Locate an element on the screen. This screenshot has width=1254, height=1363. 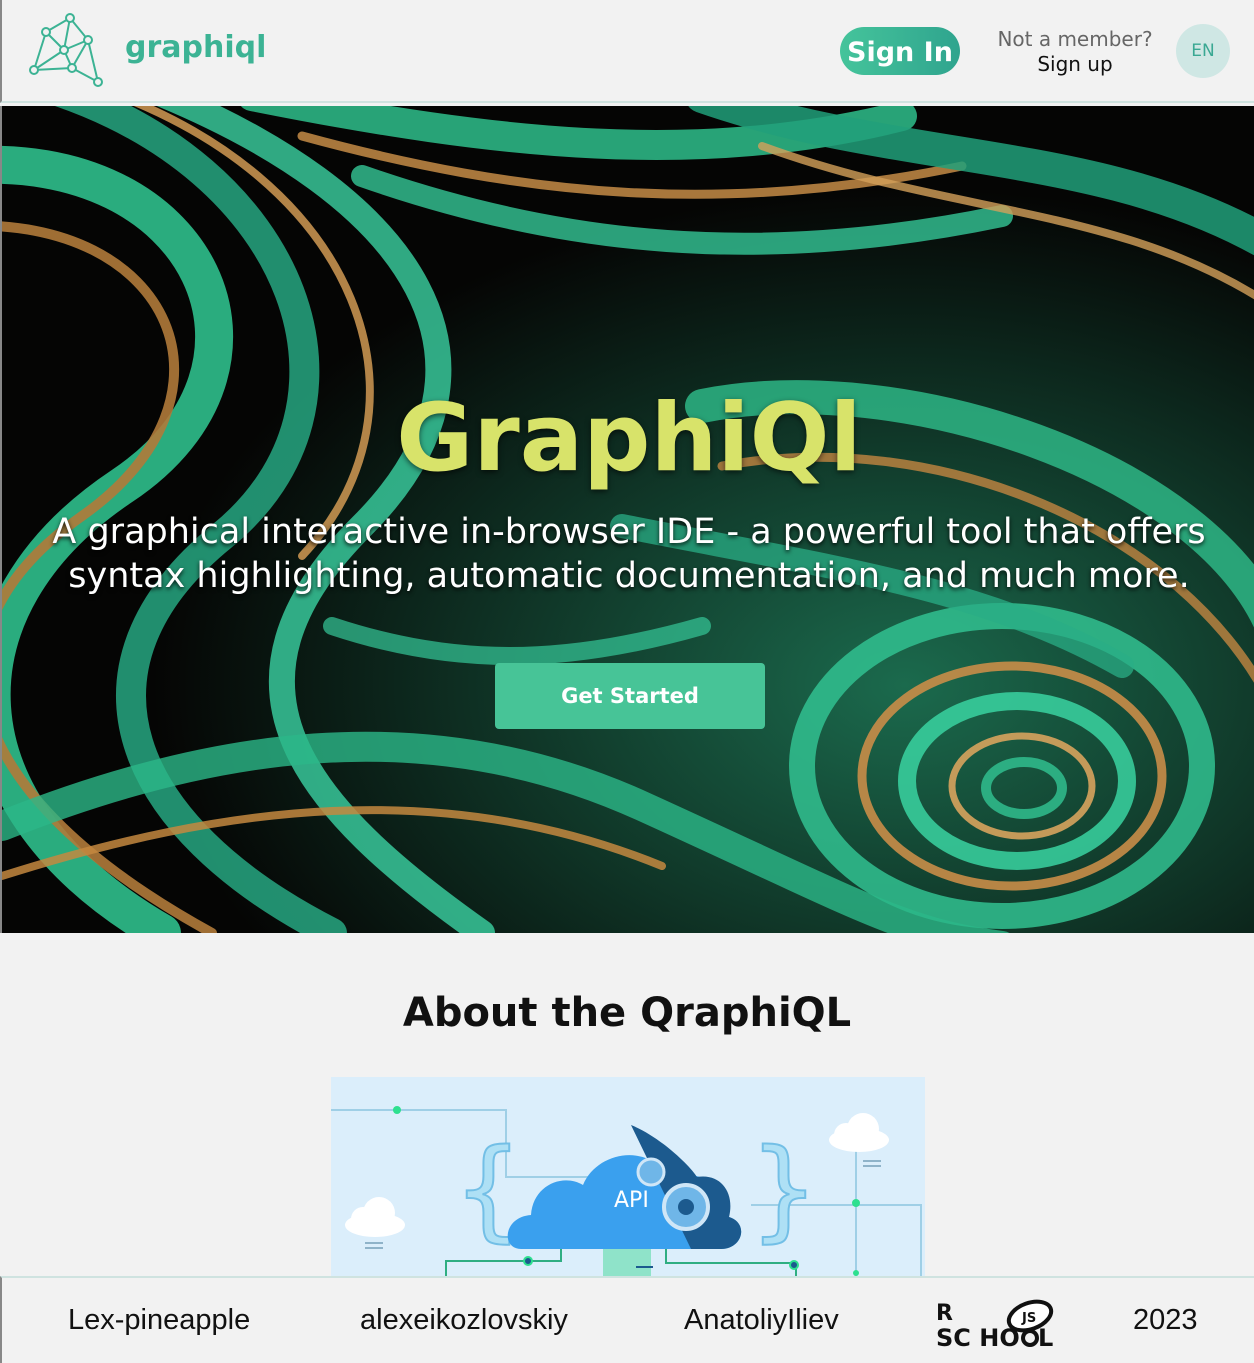
about-title: About the QraphiQL is located at coordinates (627, 1013).